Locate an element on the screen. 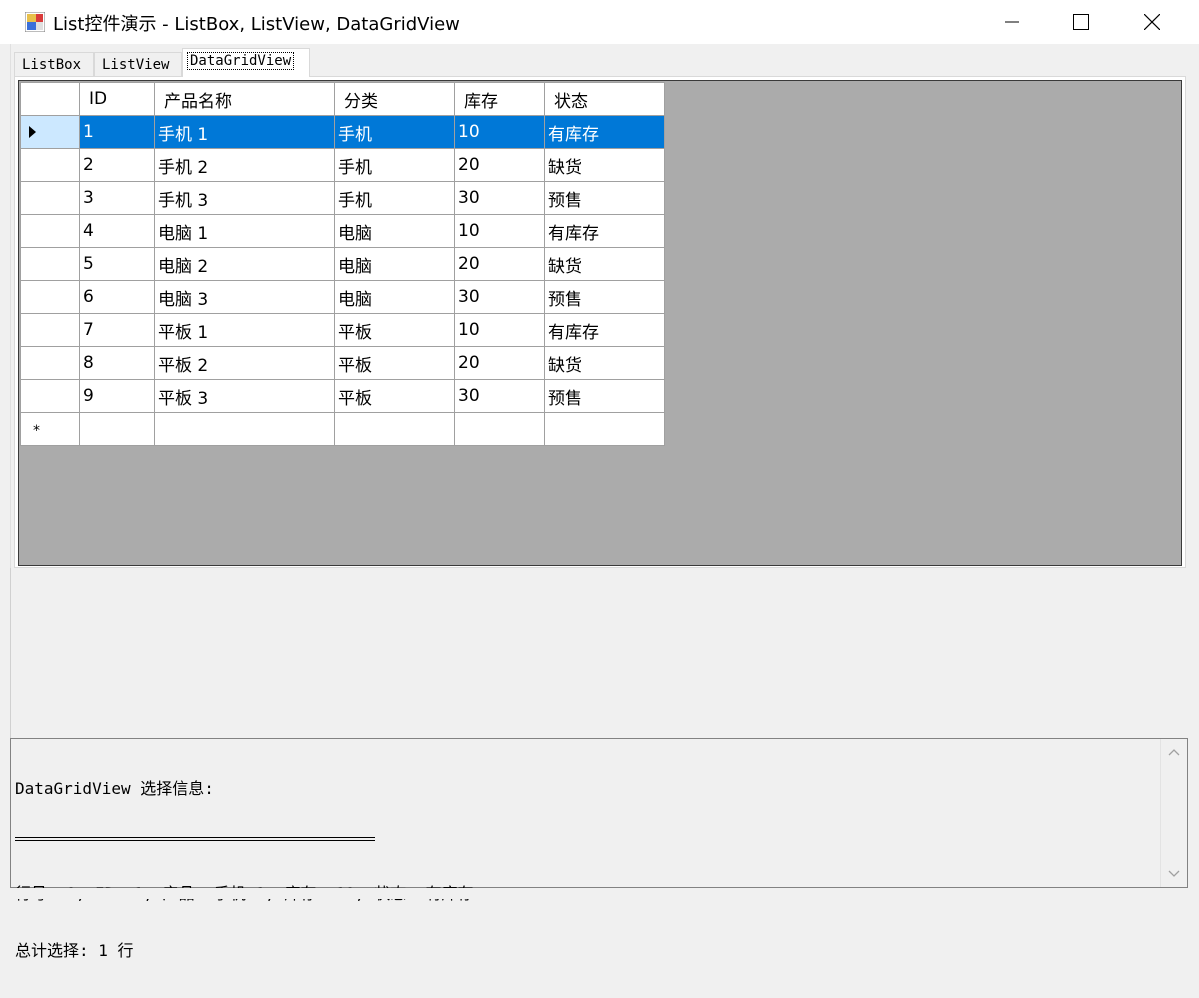 The height and width of the screenshot is (998, 1199). cell-id: 1 is located at coordinates (117, 132).